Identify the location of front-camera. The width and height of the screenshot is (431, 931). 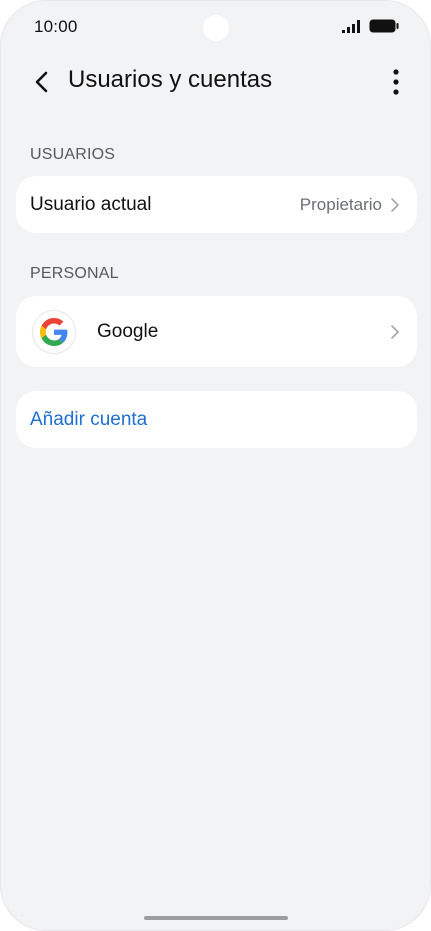
(216, 28).